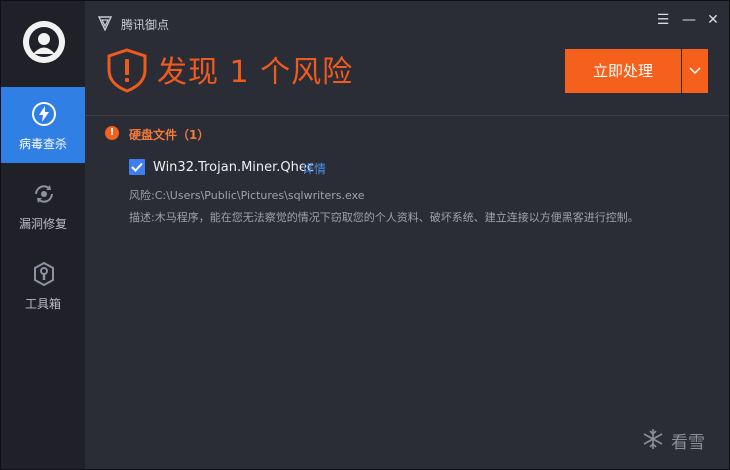  Describe the element at coordinates (623, 71) in the screenshot. I see `handle-now-button: 立即处理` at that location.